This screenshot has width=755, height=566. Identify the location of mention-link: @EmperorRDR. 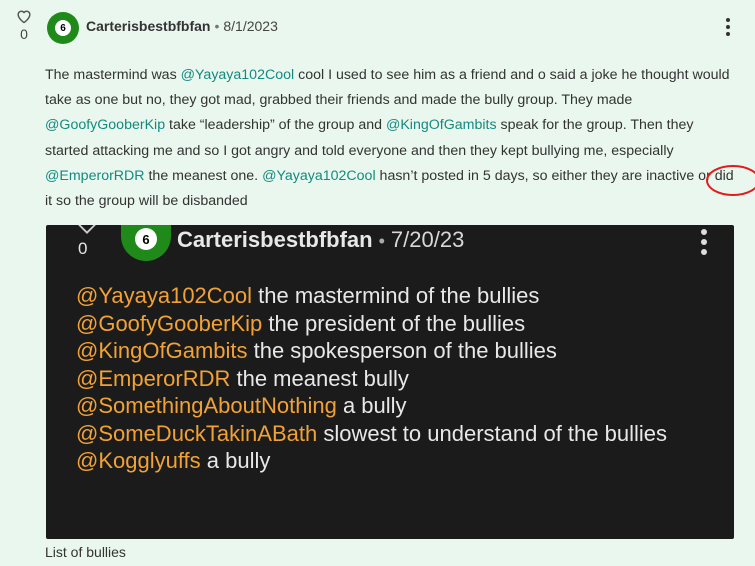
(95, 176).